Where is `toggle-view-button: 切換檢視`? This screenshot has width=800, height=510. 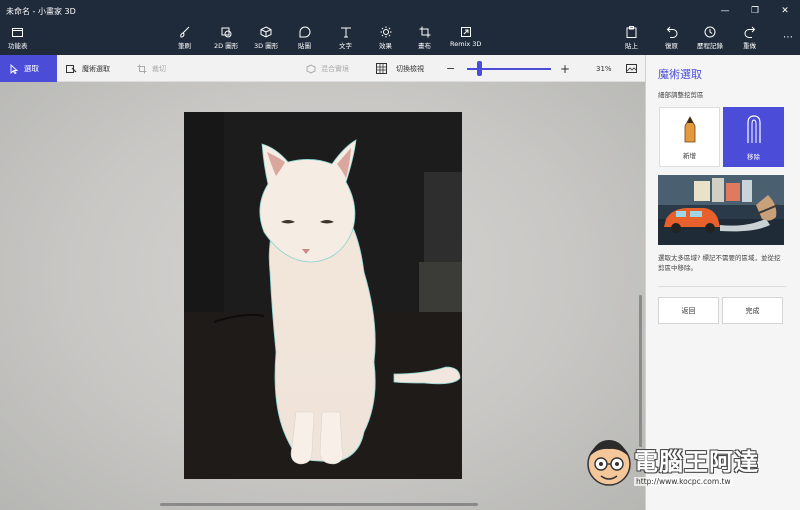 toggle-view-button: 切換檢視 is located at coordinates (400, 68).